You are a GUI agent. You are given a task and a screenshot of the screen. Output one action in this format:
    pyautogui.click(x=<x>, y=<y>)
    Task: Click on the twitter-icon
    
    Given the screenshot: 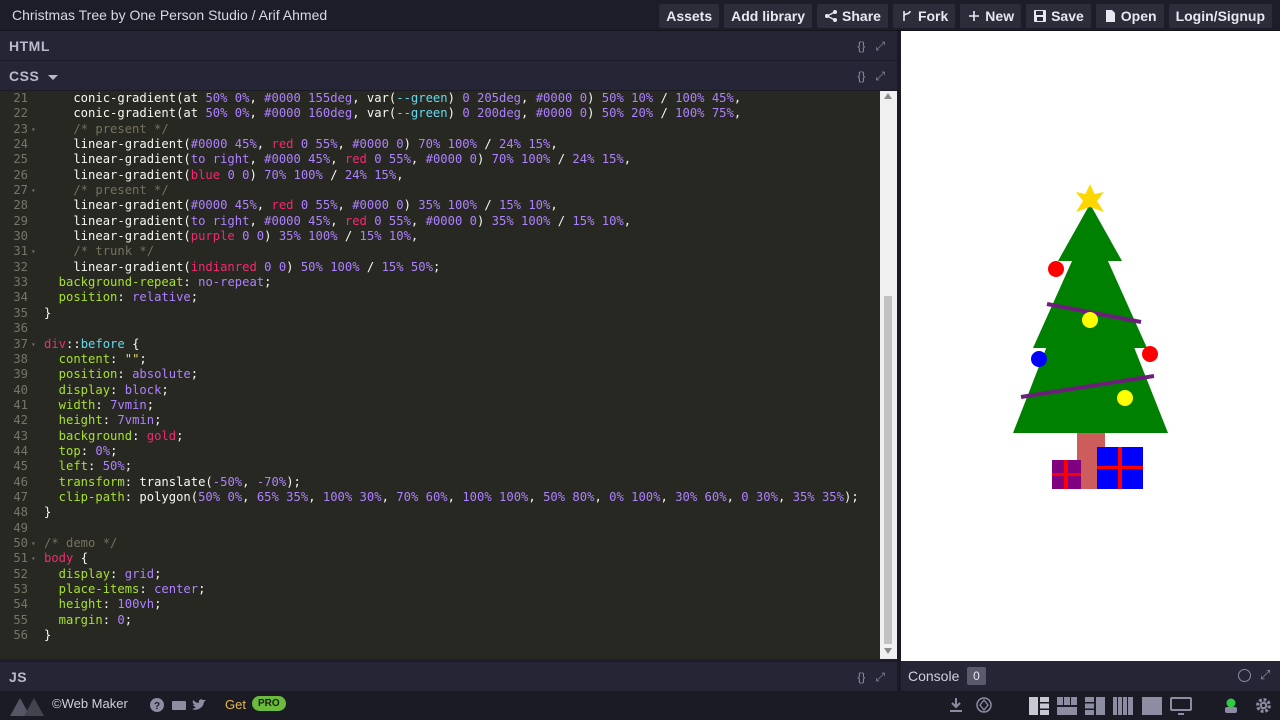 What is the action you would take?
    pyautogui.click(x=199, y=705)
    